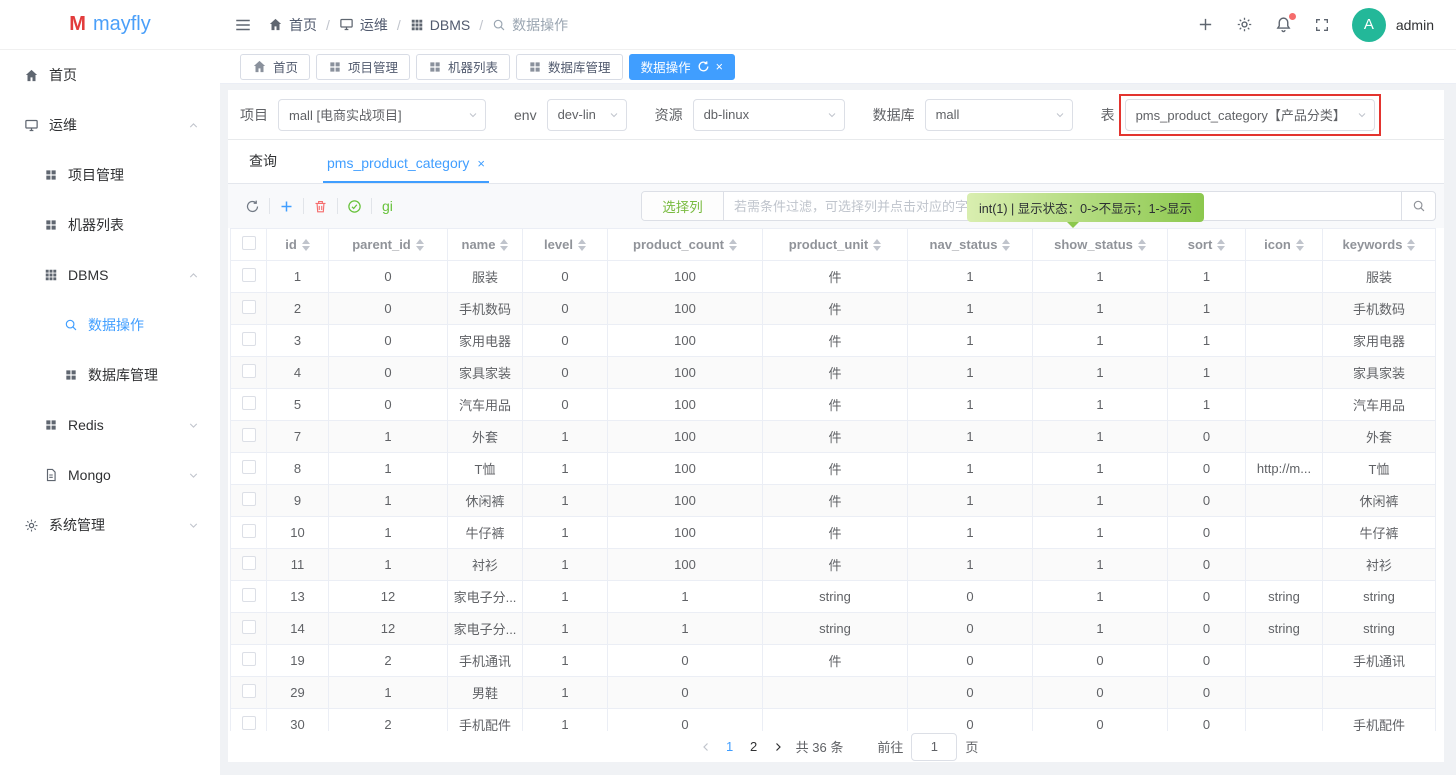 The width and height of the screenshot is (1456, 775). What do you see at coordinates (243, 25) in the screenshot?
I see `menu-fold-icon` at bounding box center [243, 25].